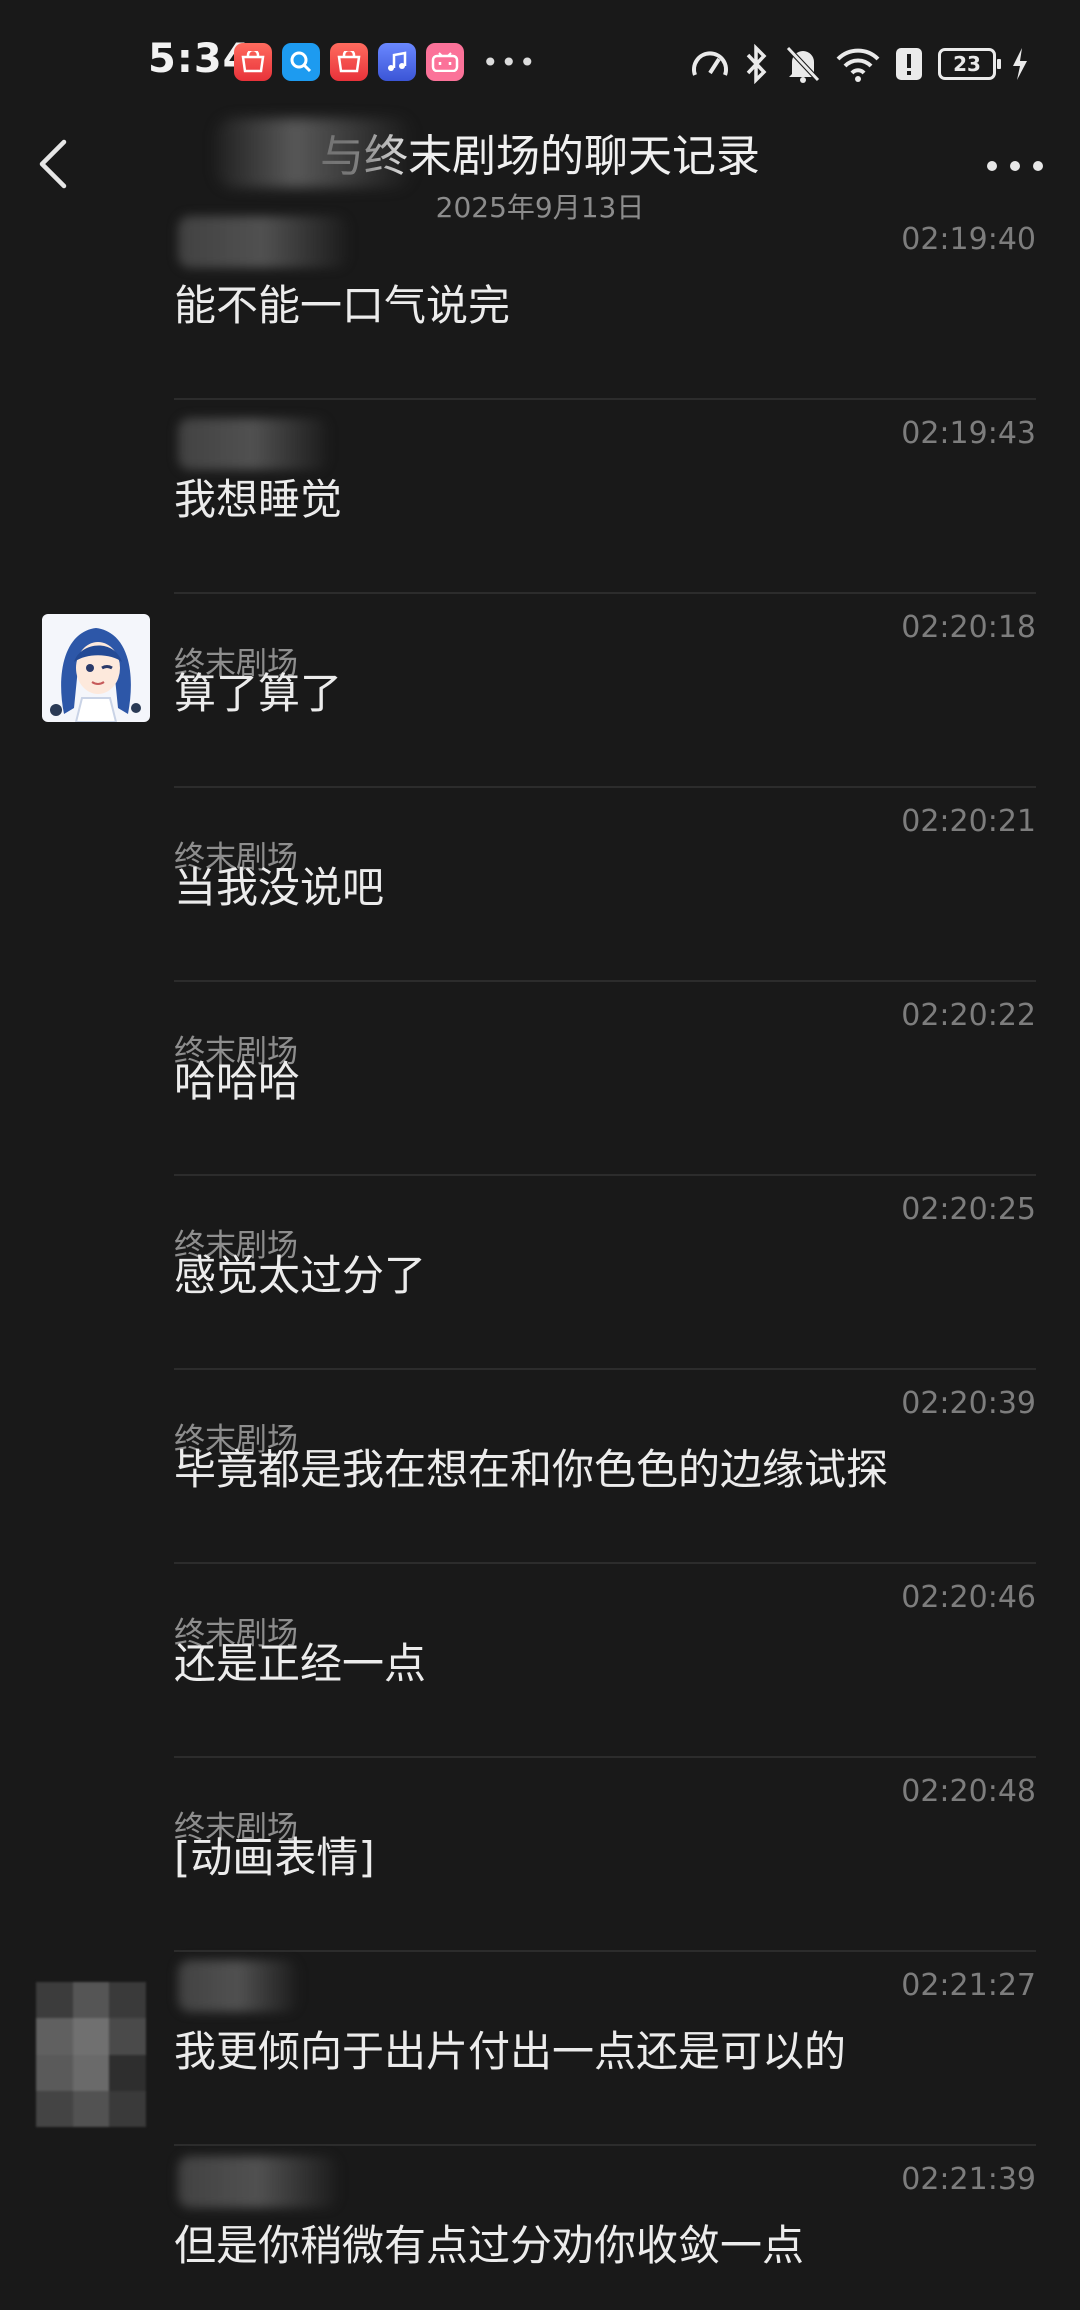 This screenshot has width=1080, height=2310. I want to click on list-item: 02:21:27 我更倾向于出片付出一点还是可以的, so click(540, 2049).